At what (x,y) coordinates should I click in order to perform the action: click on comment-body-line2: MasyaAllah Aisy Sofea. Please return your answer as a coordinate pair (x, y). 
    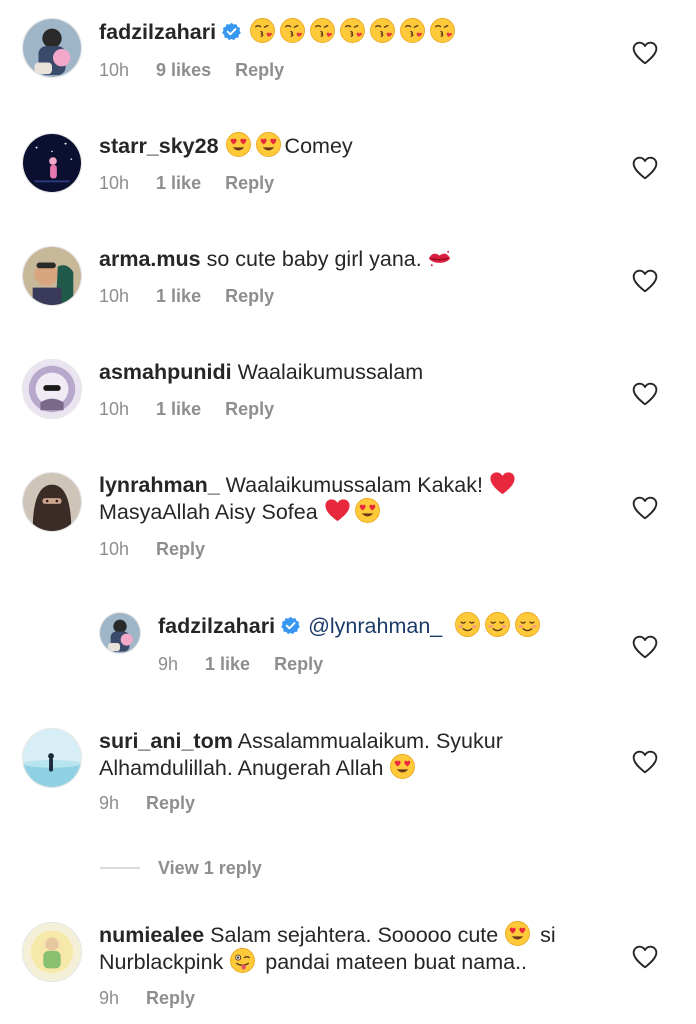
    Looking at the image, I should click on (208, 512).